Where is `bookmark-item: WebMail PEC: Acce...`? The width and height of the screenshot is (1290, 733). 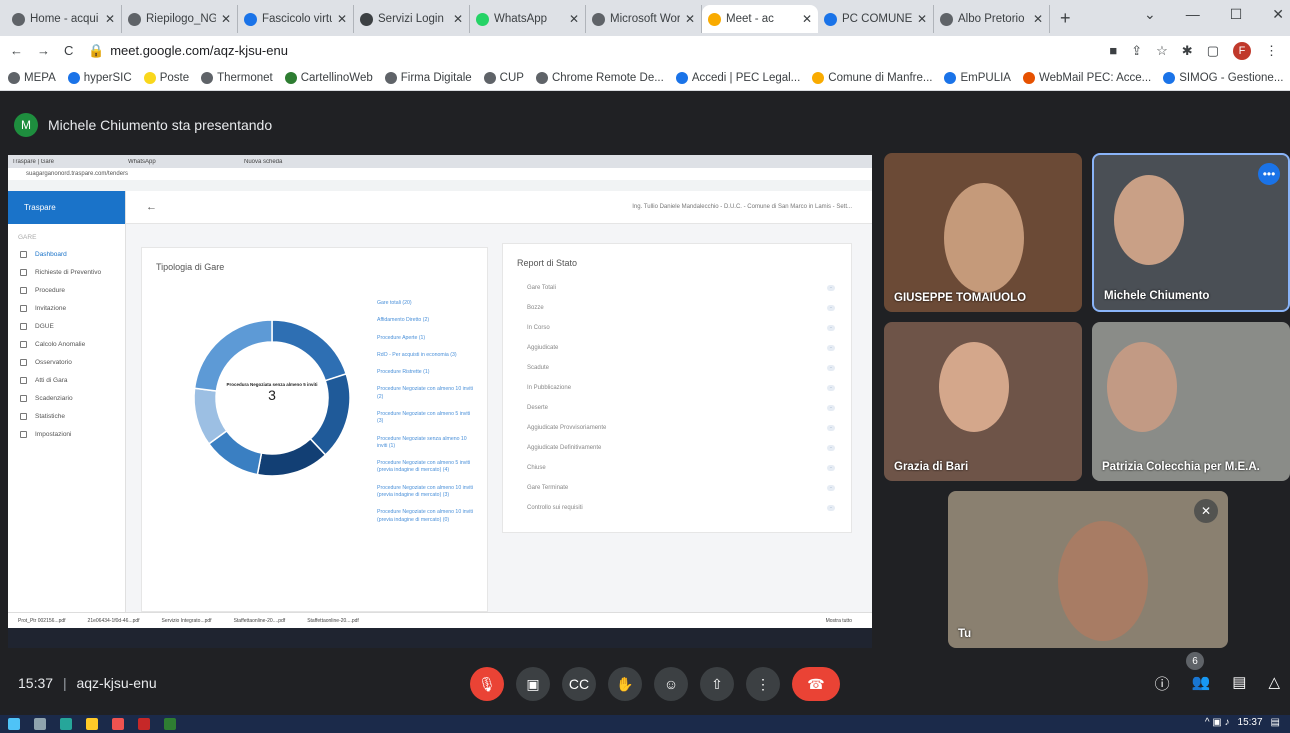
bookmark-item: WebMail PEC: Acce... is located at coordinates (1086, 77).